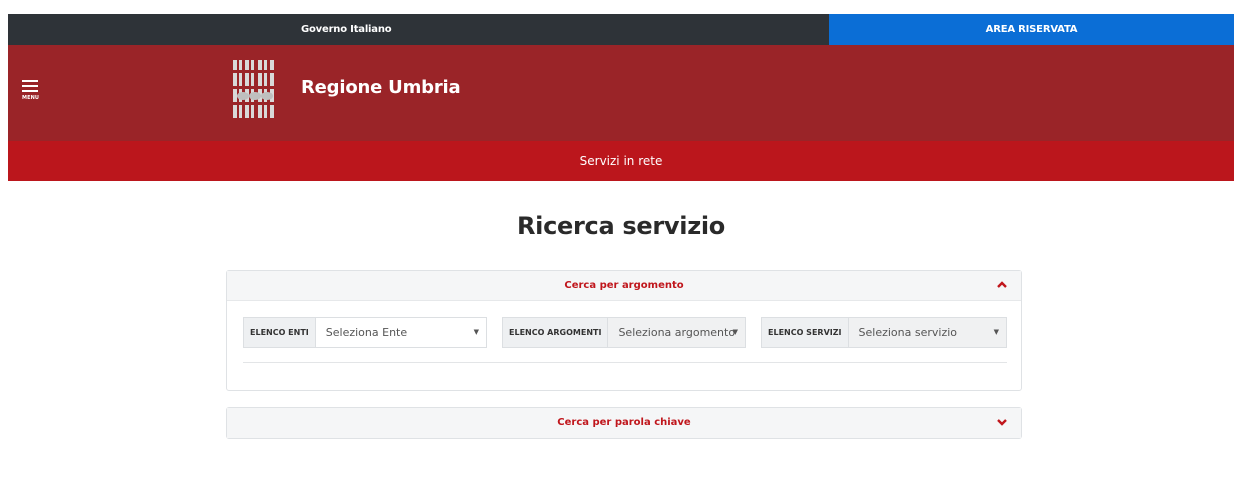  Describe the element at coordinates (805, 332) in the screenshot. I see `servizio-filter-label: ELENCO SERVIZI` at that location.